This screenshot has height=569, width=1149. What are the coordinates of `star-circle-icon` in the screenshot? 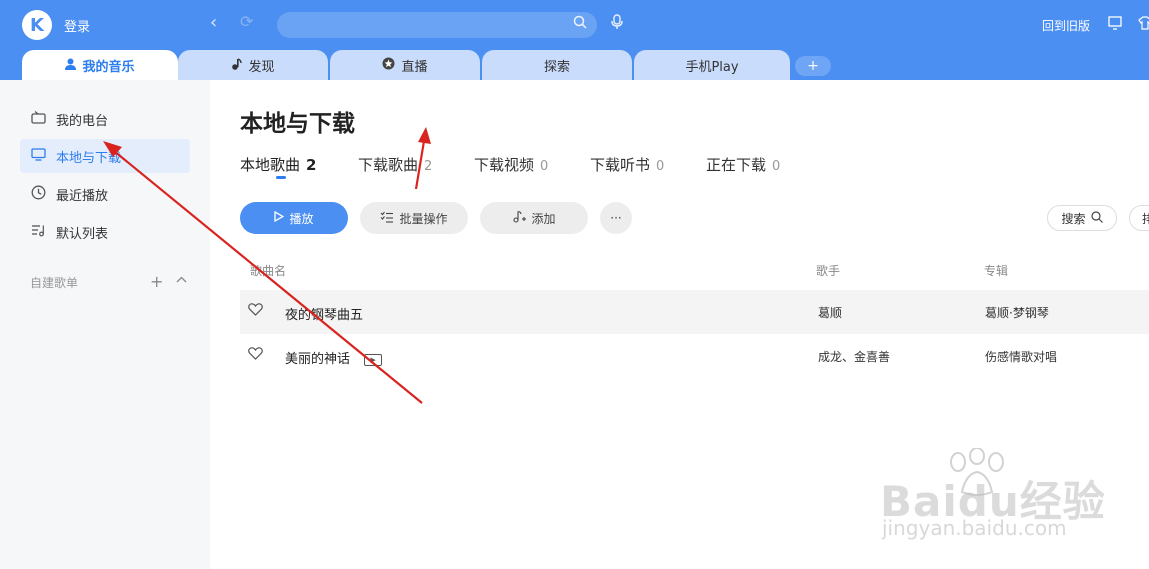 It's located at (388, 65).